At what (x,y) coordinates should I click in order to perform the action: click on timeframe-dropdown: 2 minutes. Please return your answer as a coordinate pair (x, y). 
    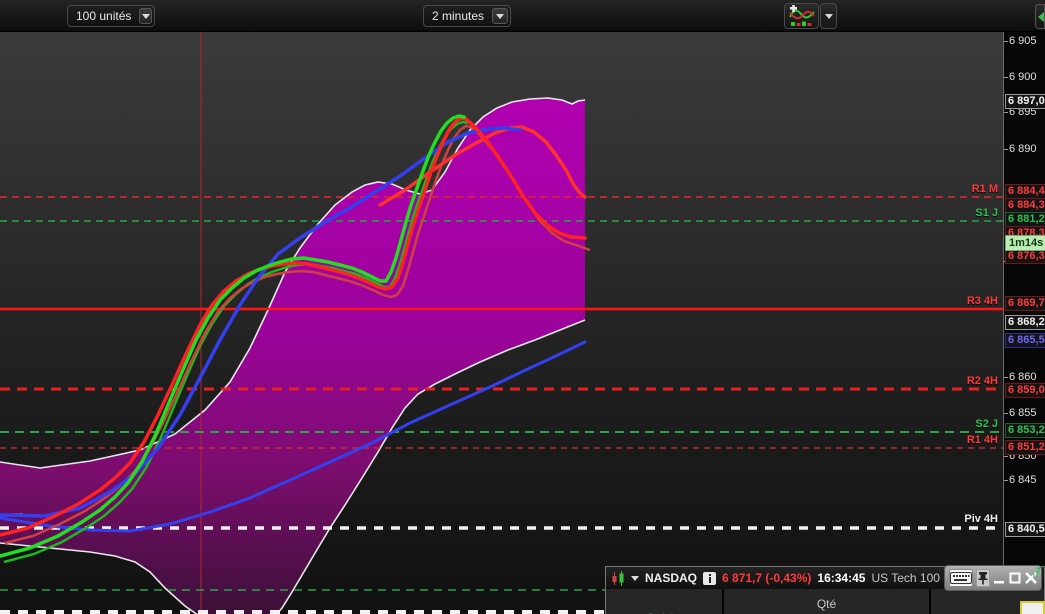
    Looking at the image, I should click on (467, 16).